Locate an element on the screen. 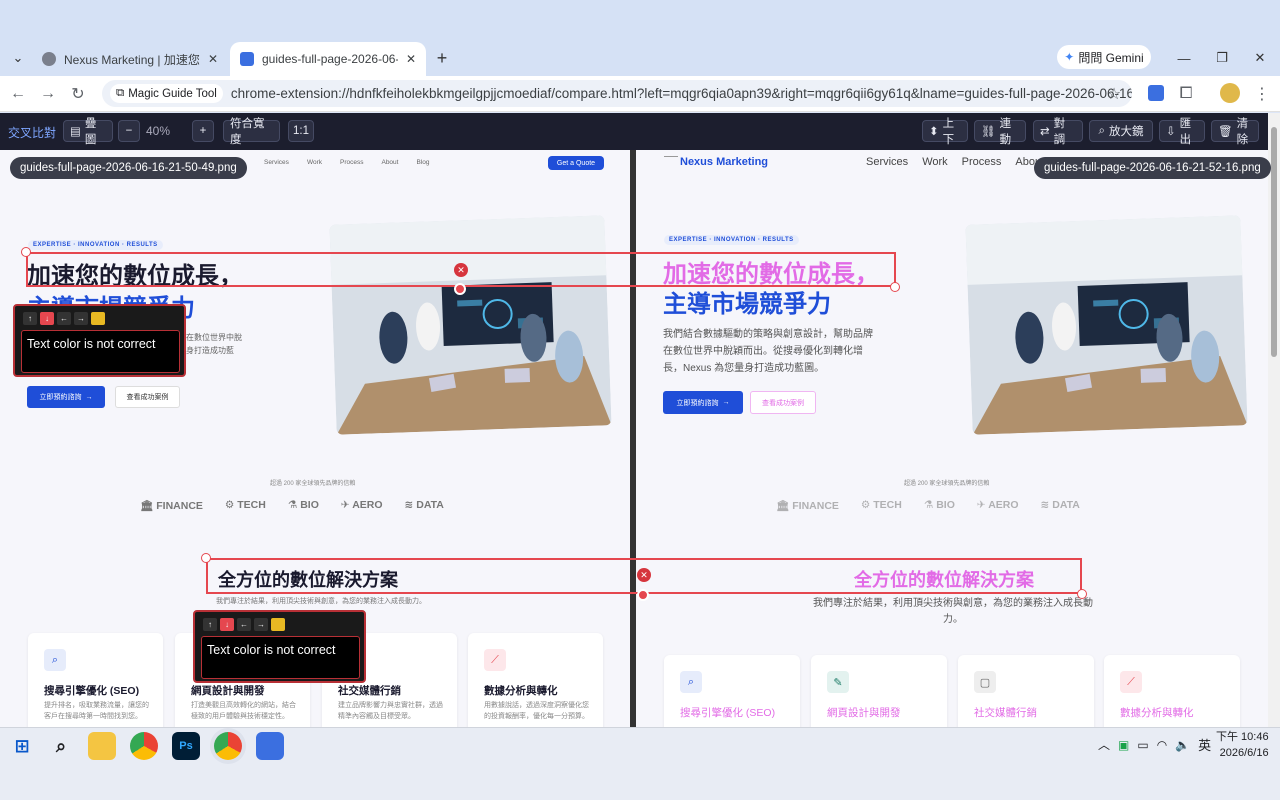 The height and width of the screenshot is (800, 1280). overlay-label: 疊圖 is located at coordinates (90, 132).